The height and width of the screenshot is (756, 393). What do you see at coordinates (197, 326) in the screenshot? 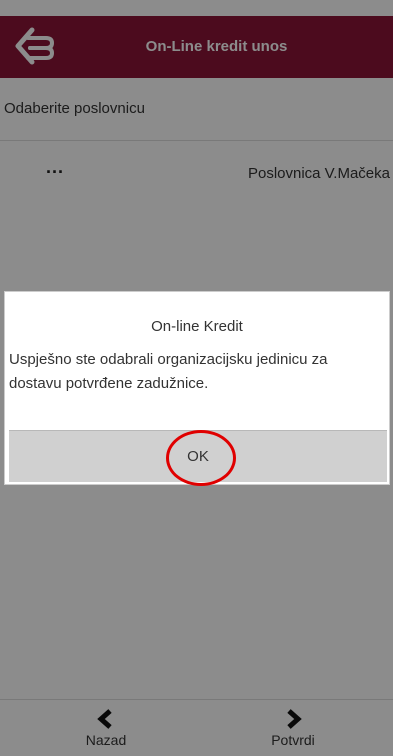
I see `dialog-title: On-line Kredit` at bounding box center [197, 326].